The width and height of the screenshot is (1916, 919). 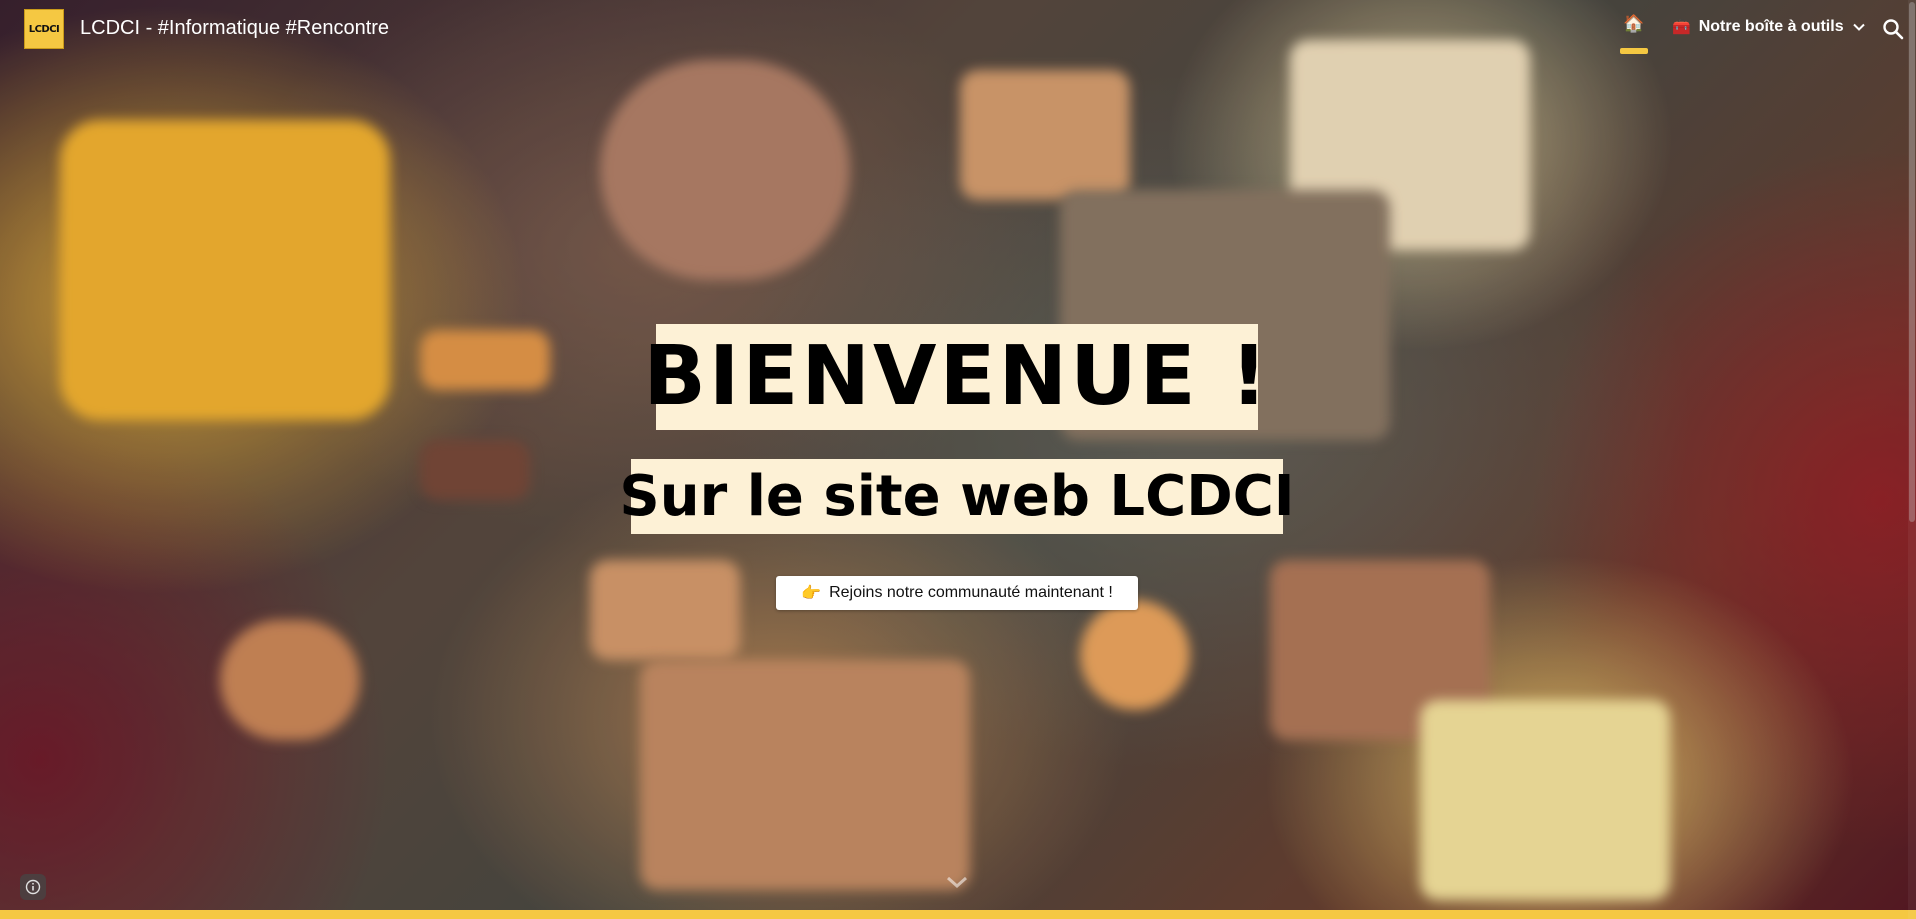 I want to click on nav-item-toolbox-label: Notre boîte à outils, so click(x=1771, y=26).